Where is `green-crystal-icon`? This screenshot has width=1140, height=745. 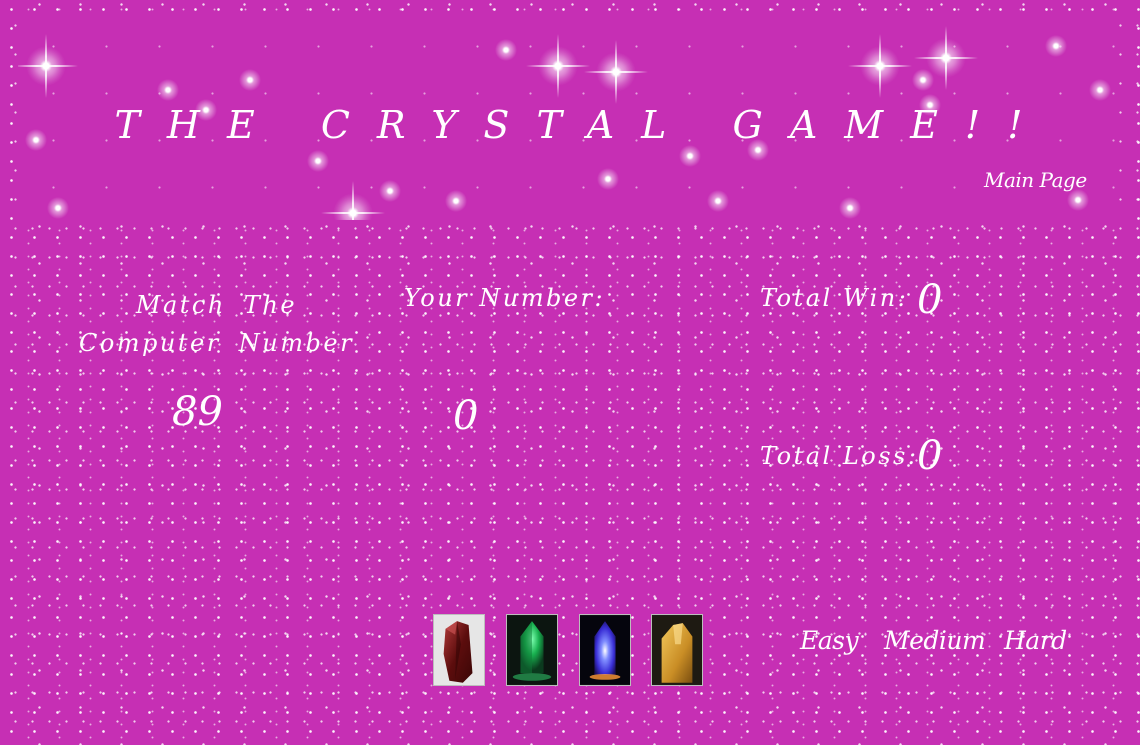 green-crystal-icon is located at coordinates (532, 650).